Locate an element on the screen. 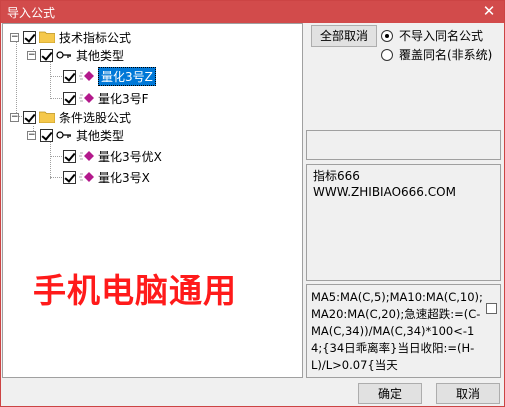  tree-node-tech-indicators: − 技术指标公式 is located at coordinates (70, 37).